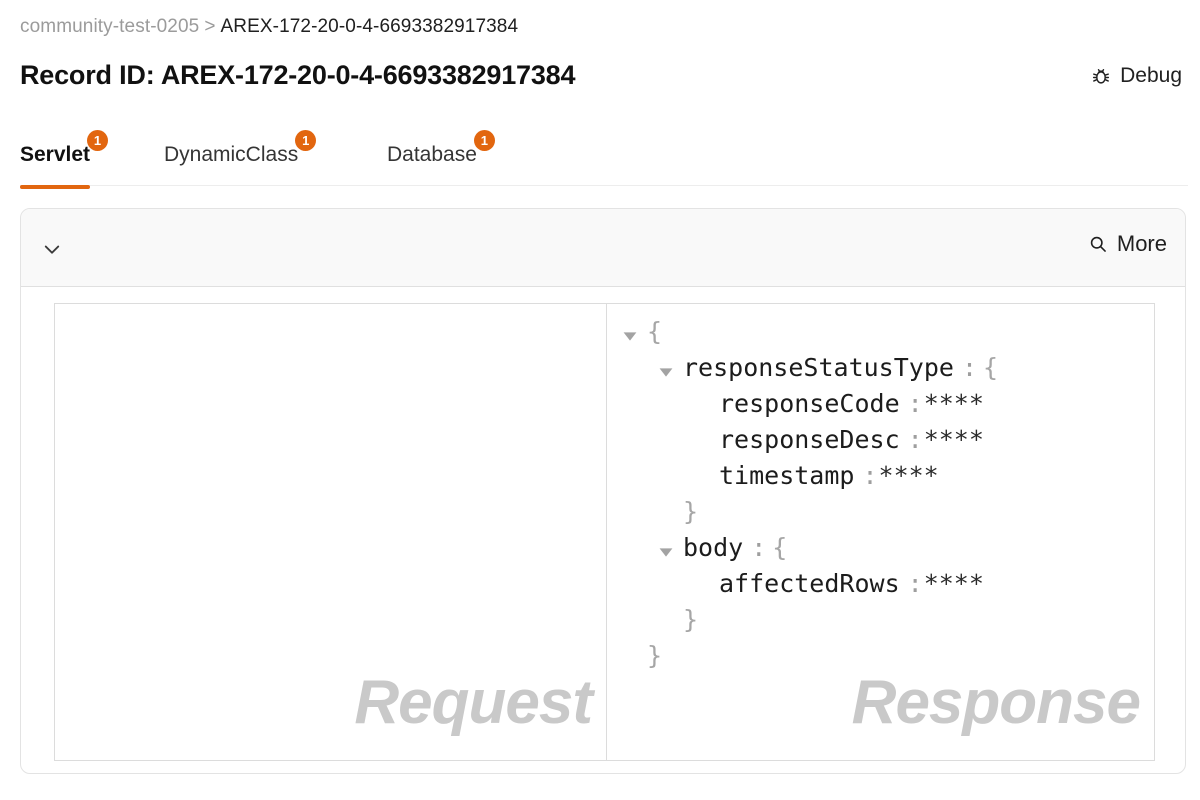 Image resolution: width=1200 pixels, height=800 pixels. I want to click on more-label: More, so click(1141, 243).